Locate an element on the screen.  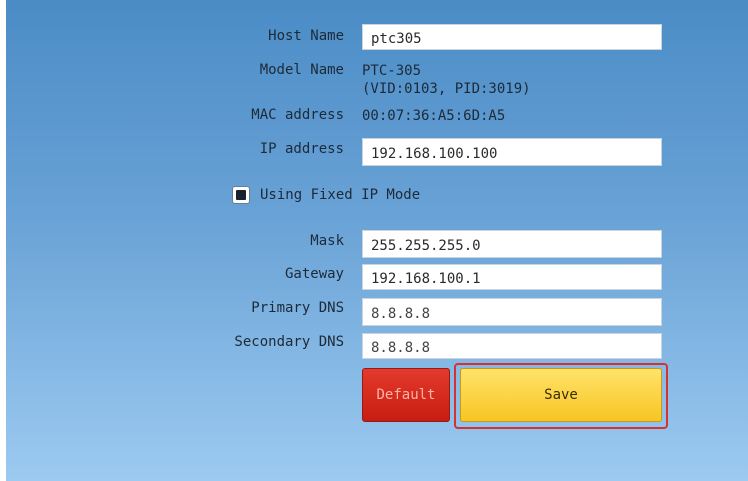
mask-label: Mask is located at coordinates (327, 241).